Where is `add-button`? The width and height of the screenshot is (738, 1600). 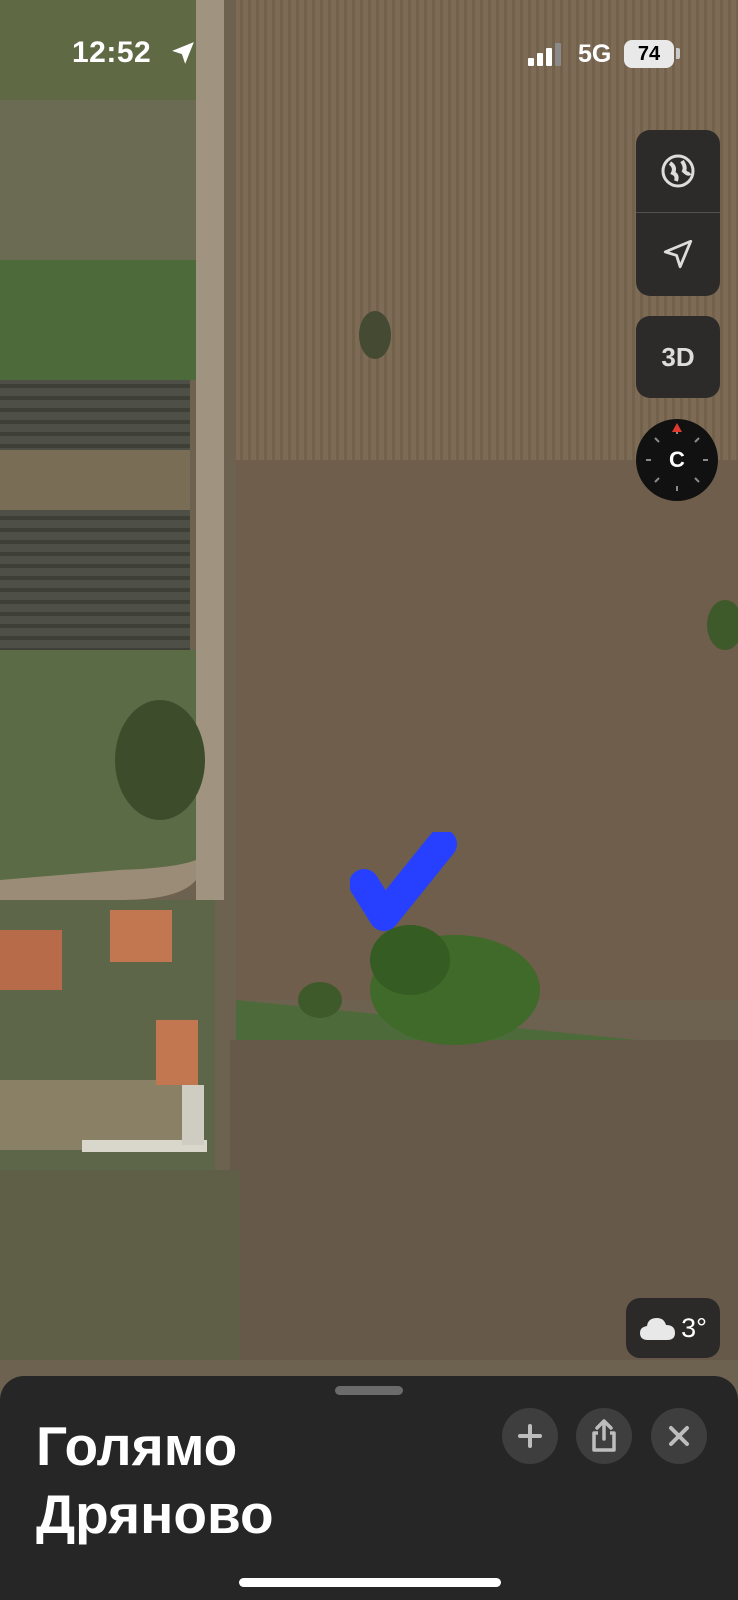 add-button is located at coordinates (530, 1436).